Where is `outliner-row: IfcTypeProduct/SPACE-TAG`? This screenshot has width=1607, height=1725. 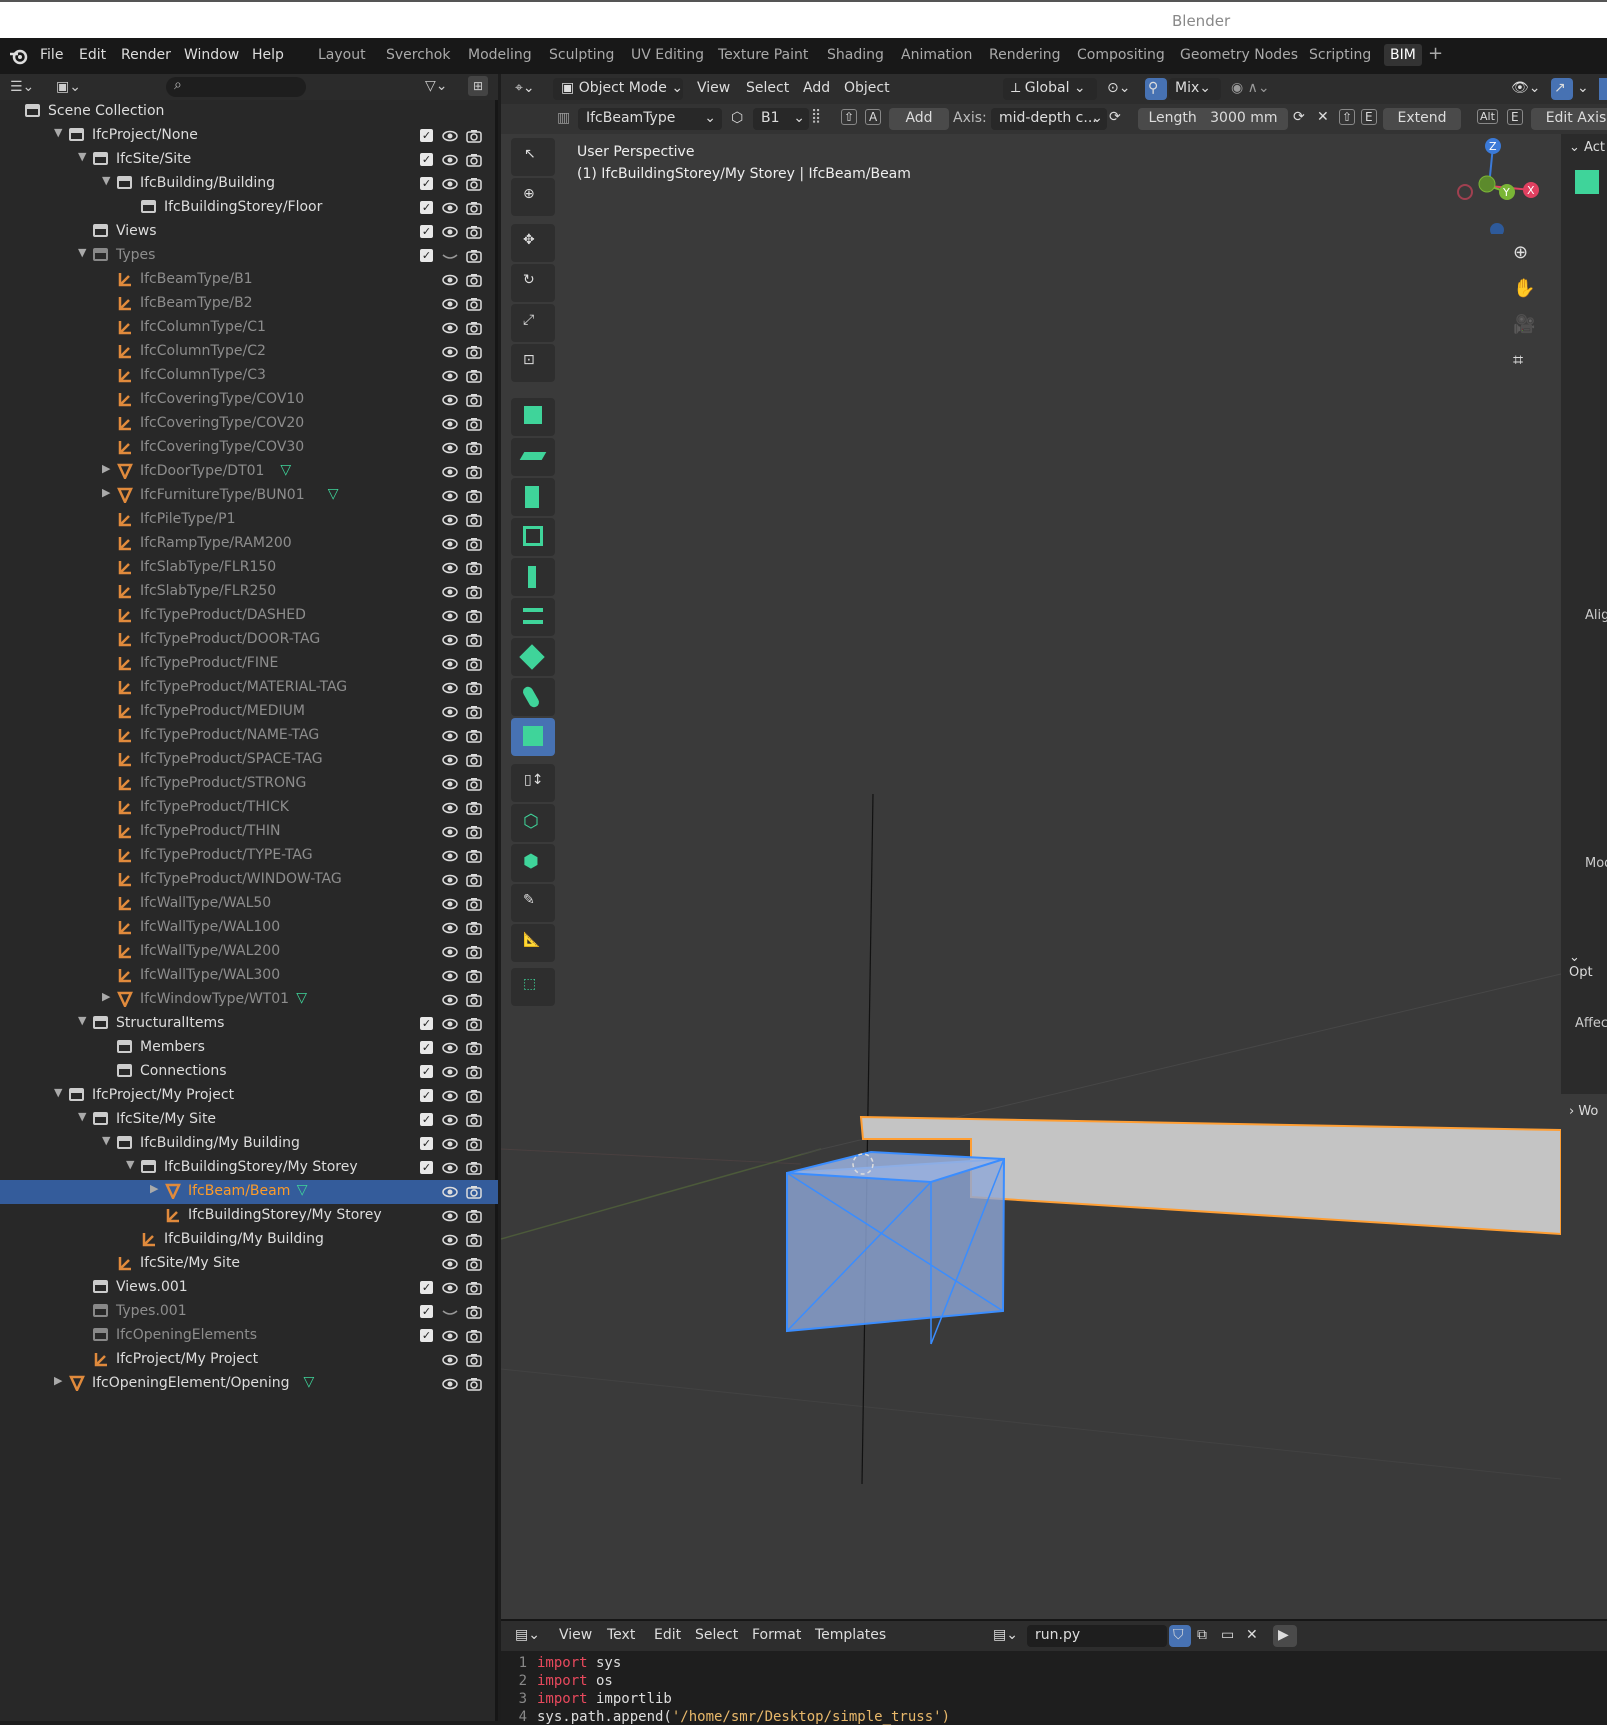
outliner-row: IfcTypeProduct/SPACE-TAG is located at coordinates (249, 760).